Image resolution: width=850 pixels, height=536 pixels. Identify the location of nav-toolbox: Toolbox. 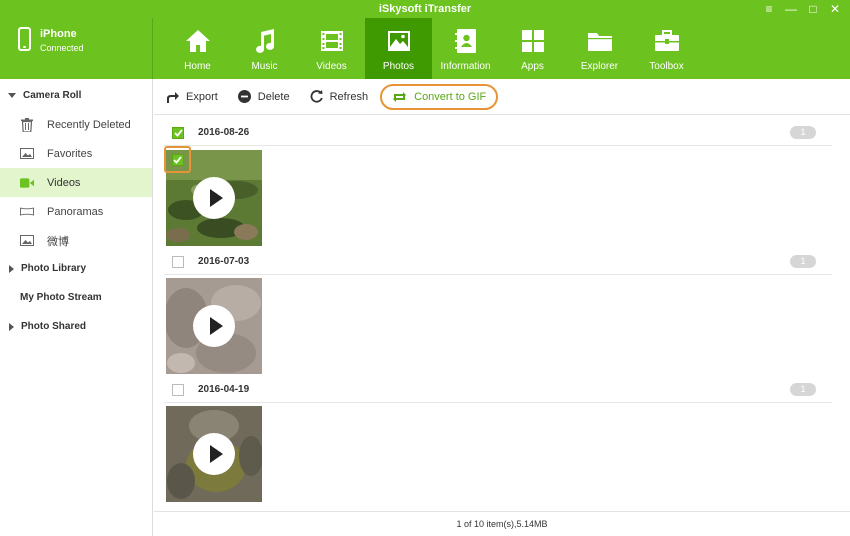
(666, 48).